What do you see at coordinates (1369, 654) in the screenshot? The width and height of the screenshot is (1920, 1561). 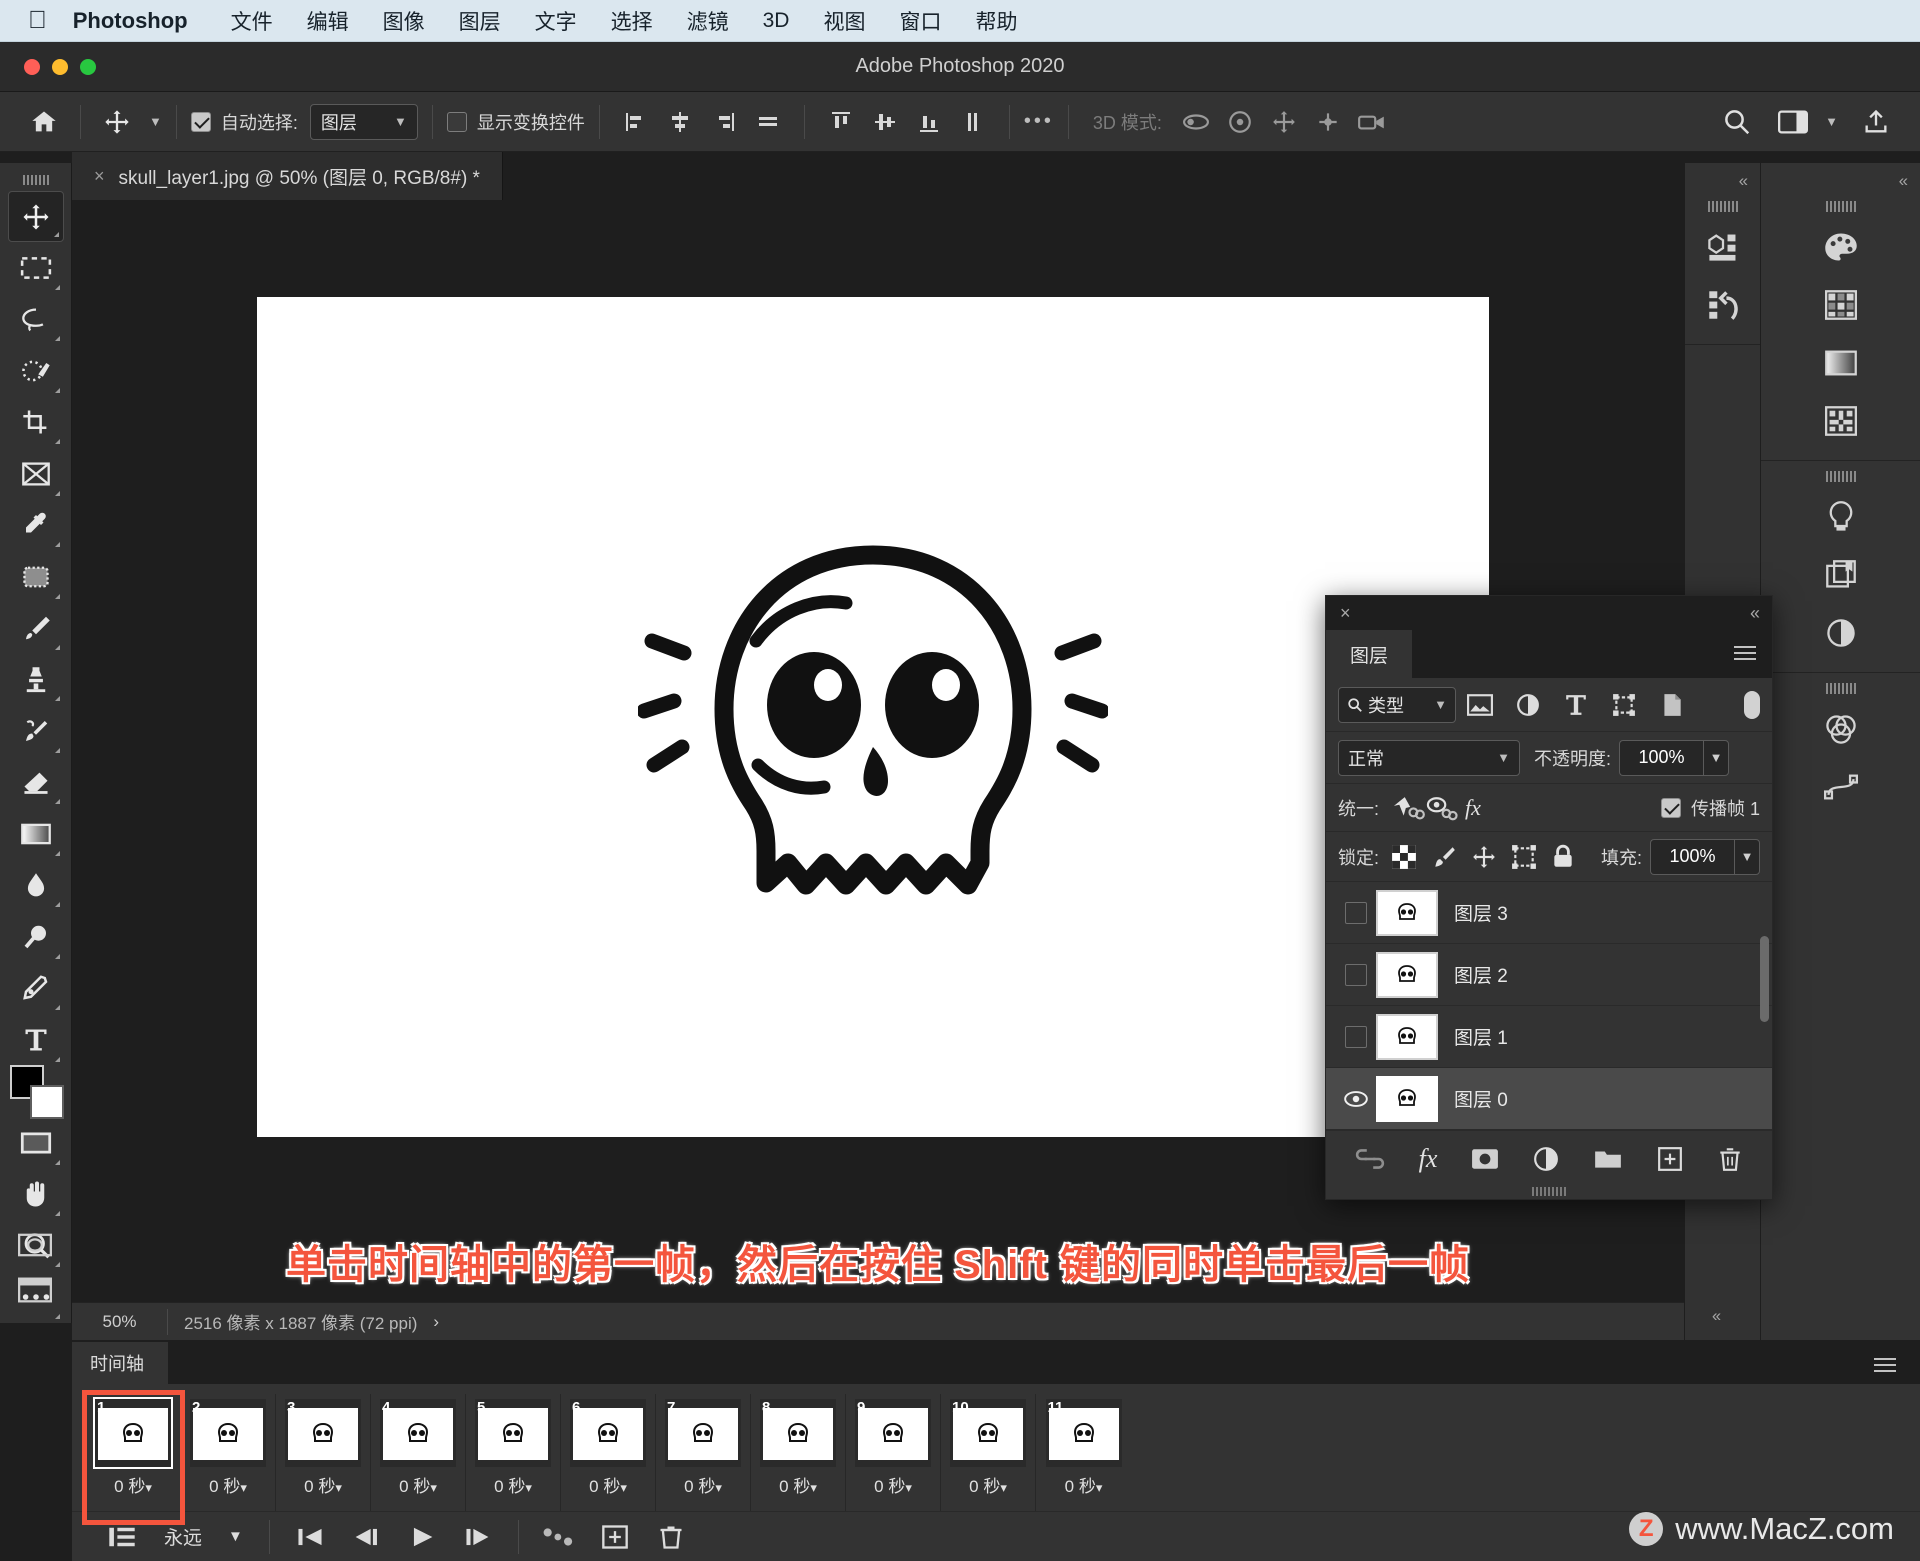 I see `tab-layers: 图层` at bounding box center [1369, 654].